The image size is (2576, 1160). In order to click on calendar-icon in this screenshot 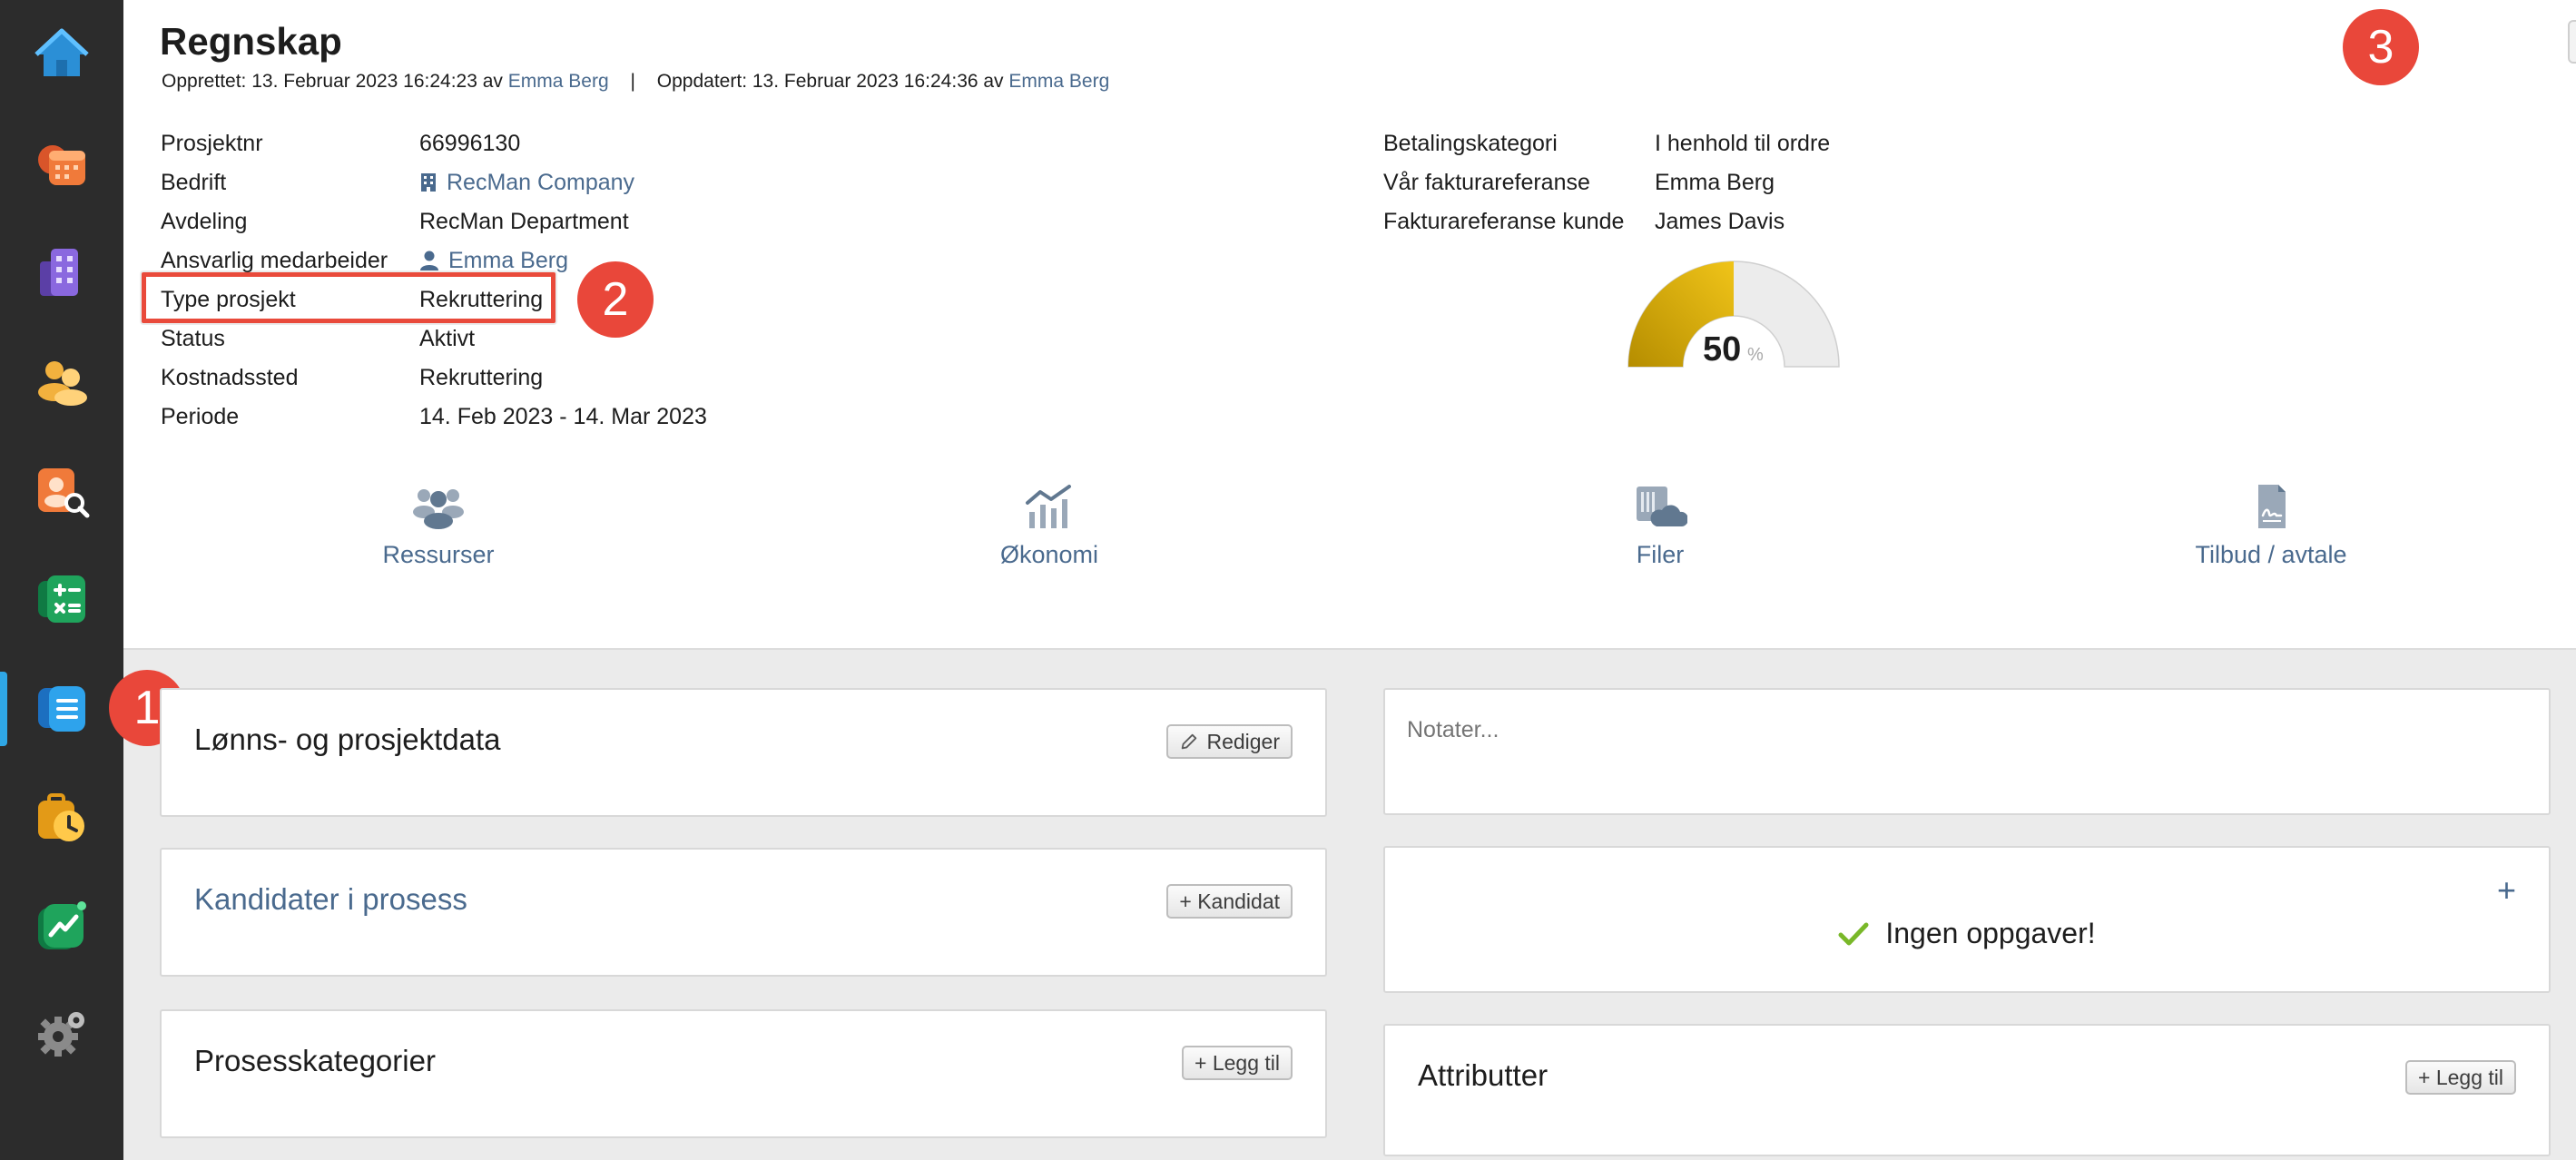, I will do `click(61, 165)`.